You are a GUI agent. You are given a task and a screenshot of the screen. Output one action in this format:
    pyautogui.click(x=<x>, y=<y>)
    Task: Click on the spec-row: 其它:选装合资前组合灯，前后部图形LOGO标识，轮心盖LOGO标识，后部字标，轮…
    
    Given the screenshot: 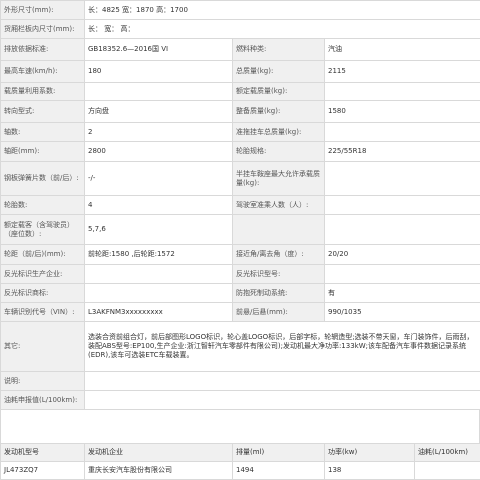 What is the action you would take?
    pyautogui.click(x=240, y=347)
    